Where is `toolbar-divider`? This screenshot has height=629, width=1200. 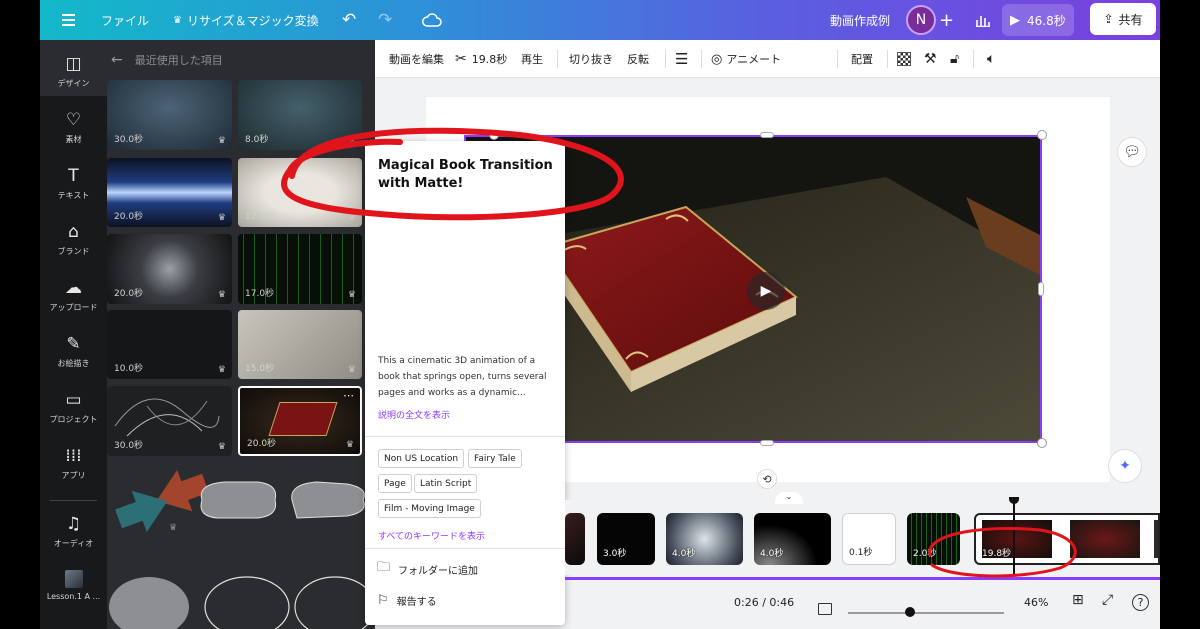
toolbar-divider is located at coordinates (887, 59).